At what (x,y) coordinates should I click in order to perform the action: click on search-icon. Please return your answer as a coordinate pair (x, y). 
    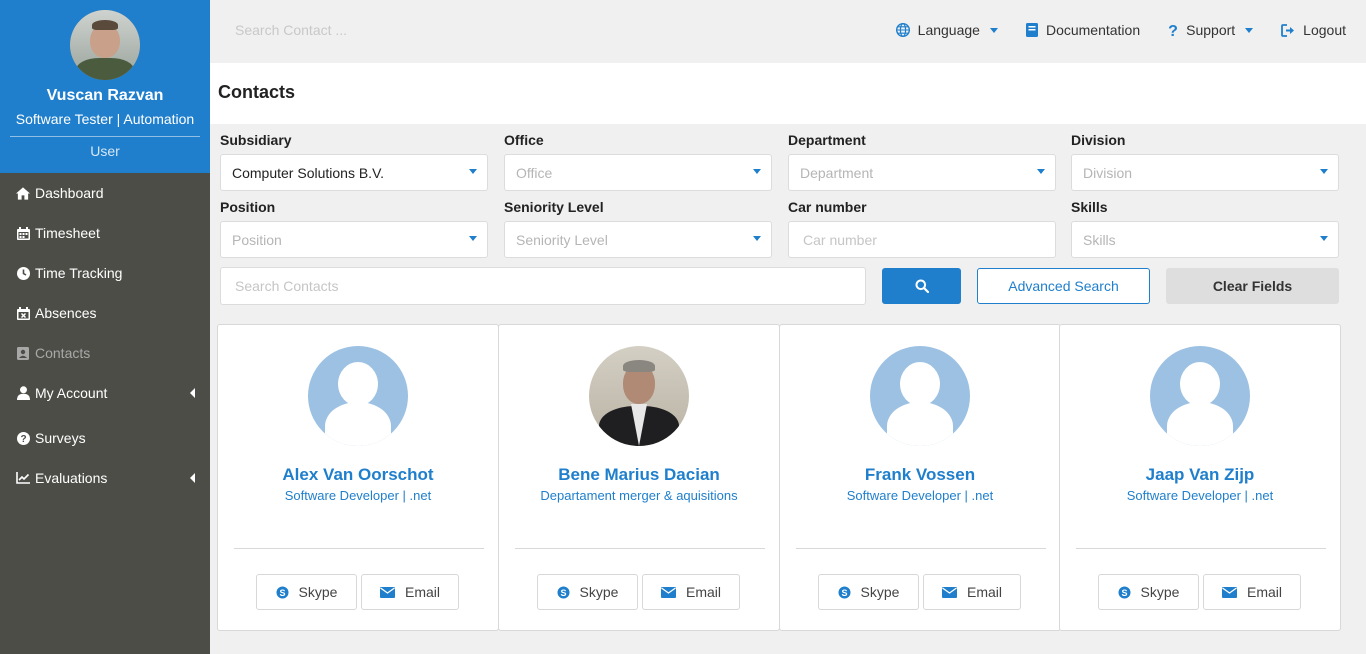
    Looking at the image, I should click on (922, 286).